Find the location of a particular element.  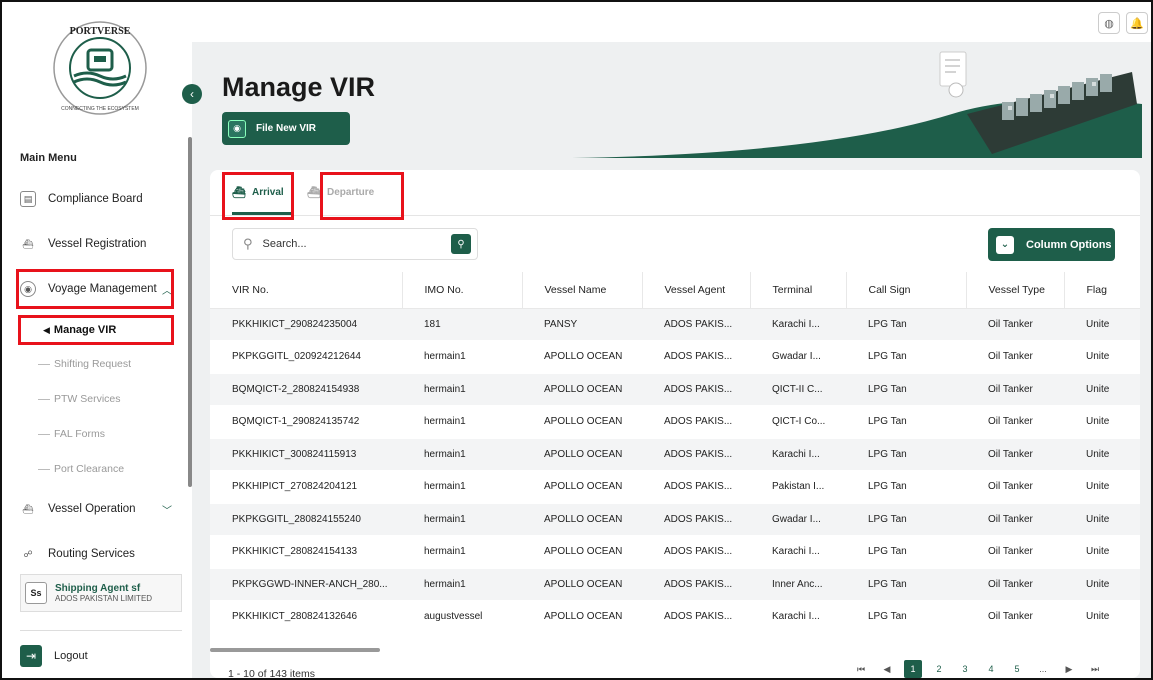

subitem-label: FAL Forms is located at coordinates (79, 434).